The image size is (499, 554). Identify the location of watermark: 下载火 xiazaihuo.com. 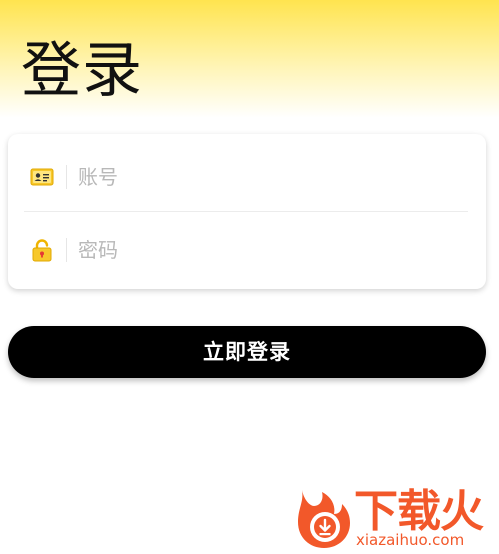
(394, 518).